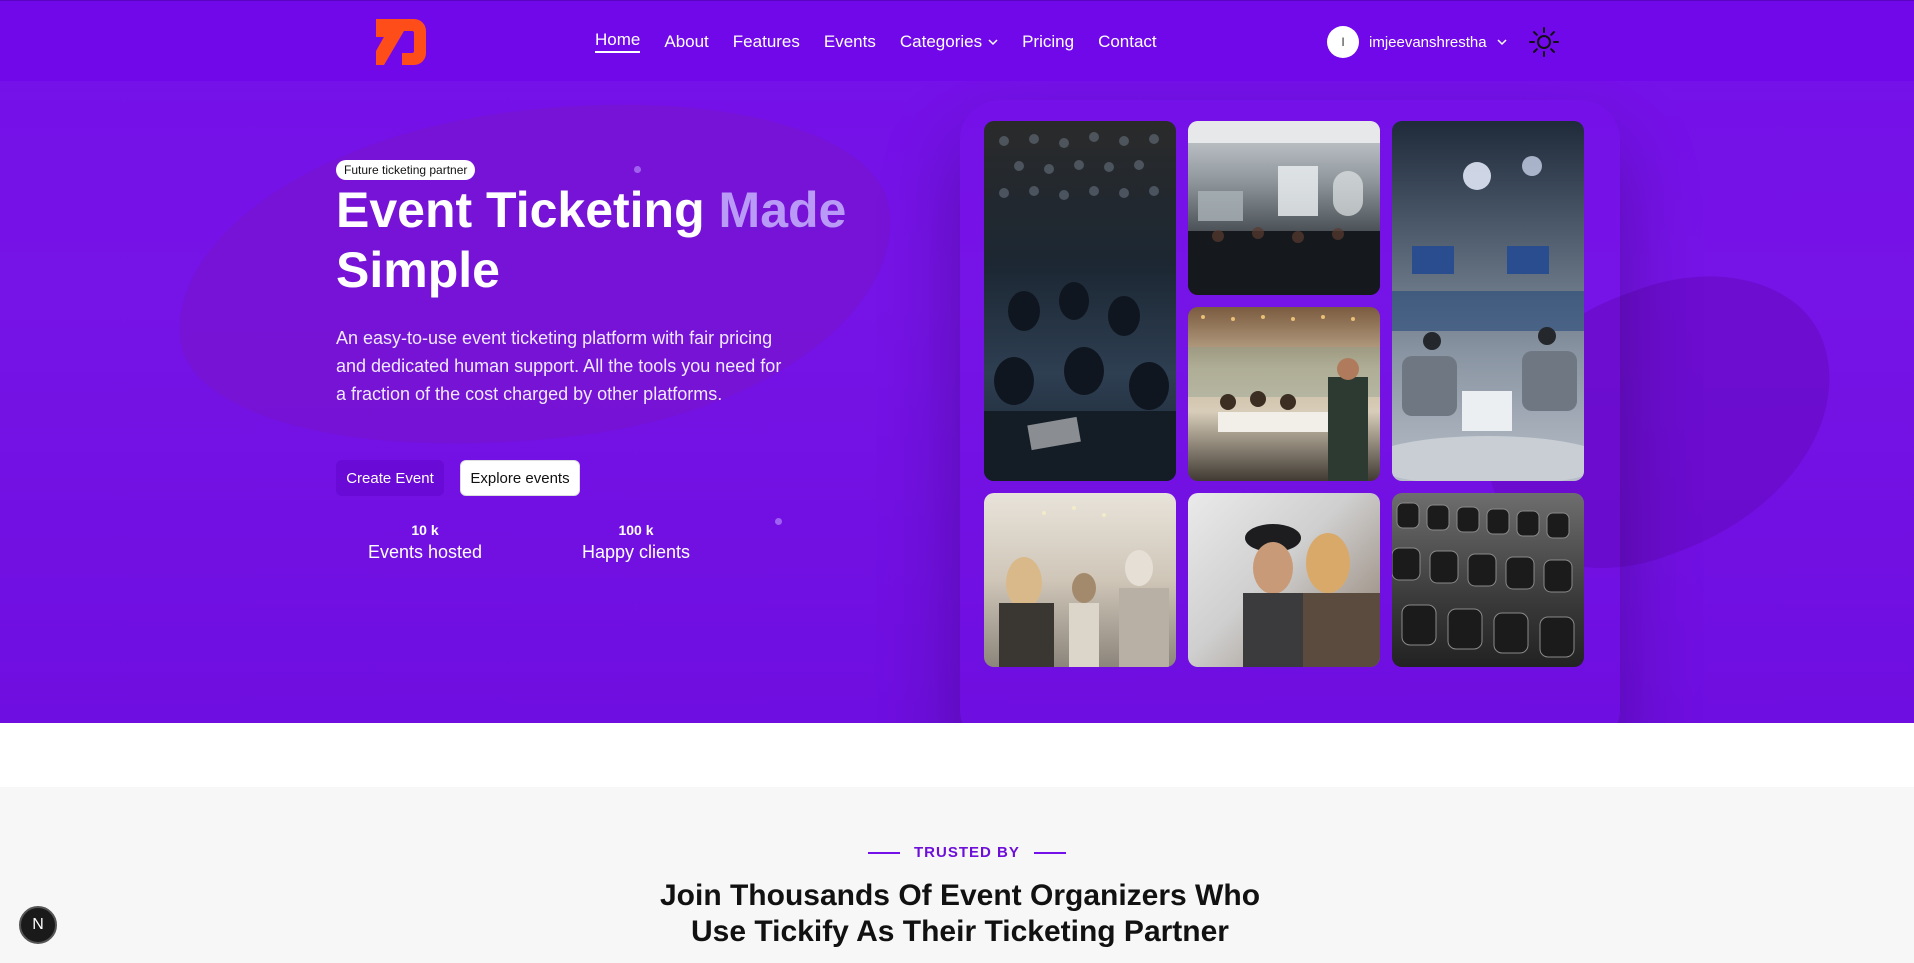 The image size is (1914, 963). What do you see at coordinates (418, 270) in the screenshot?
I see `hero-title-part2: Simple` at bounding box center [418, 270].